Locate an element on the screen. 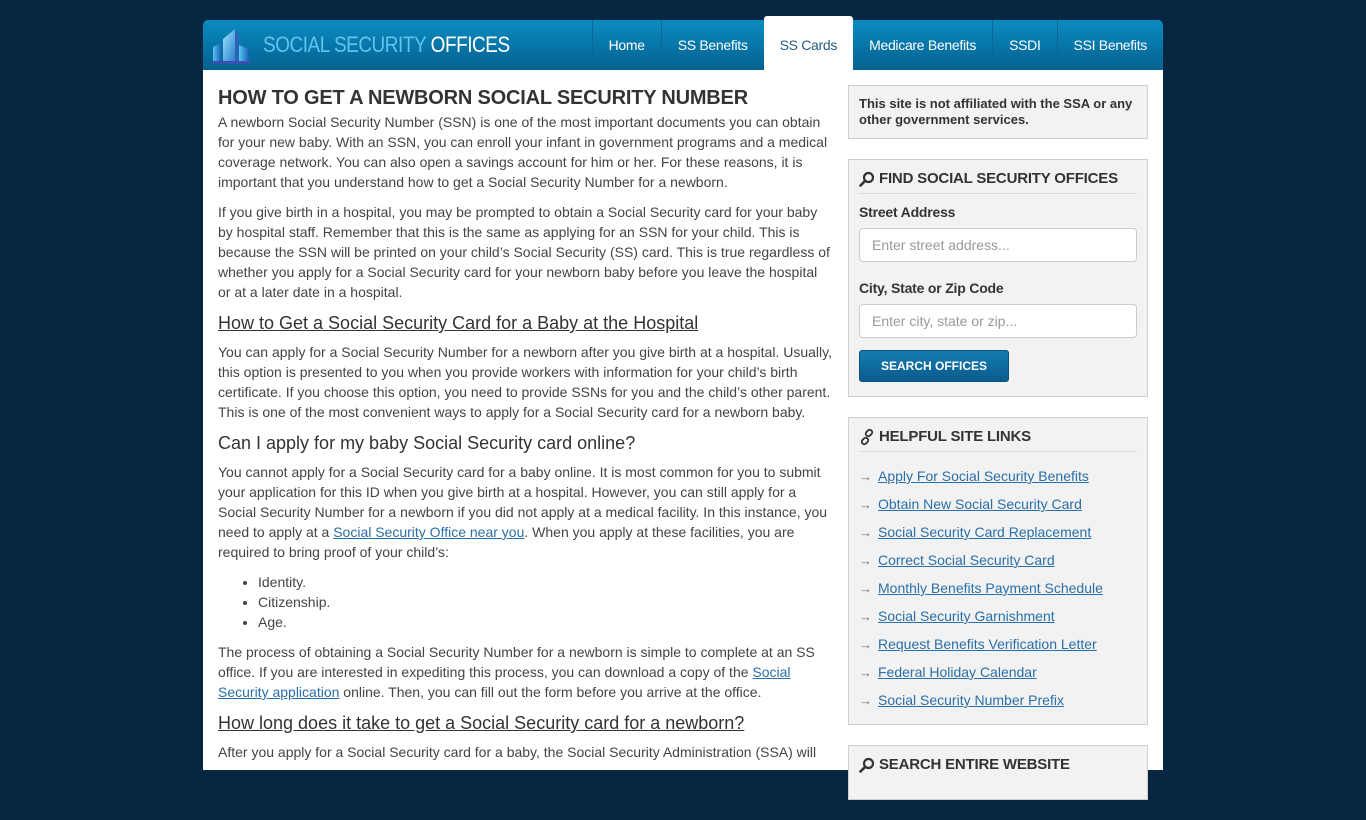 This screenshot has height=820, width=1366. link-verification-letter: Request Benefits Verification Letter is located at coordinates (987, 644).